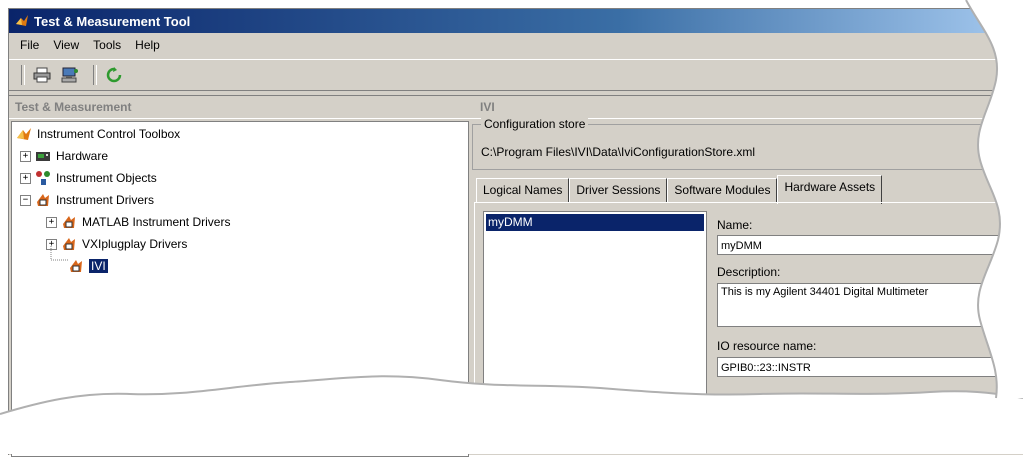 The width and height of the screenshot is (1023, 457). What do you see at coordinates (43, 156) in the screenshot?
I see `hardware-icon` at bounding box center [43, 156].